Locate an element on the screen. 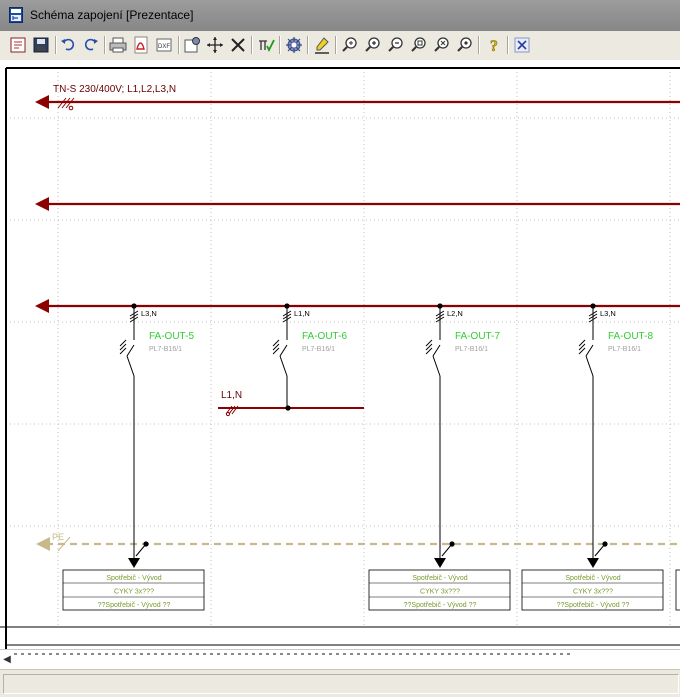 This screenshot has width=680, height=697. bus-label: TN-S 230/400V; L1,L2,L3,N is located at coordinates (114, 89).